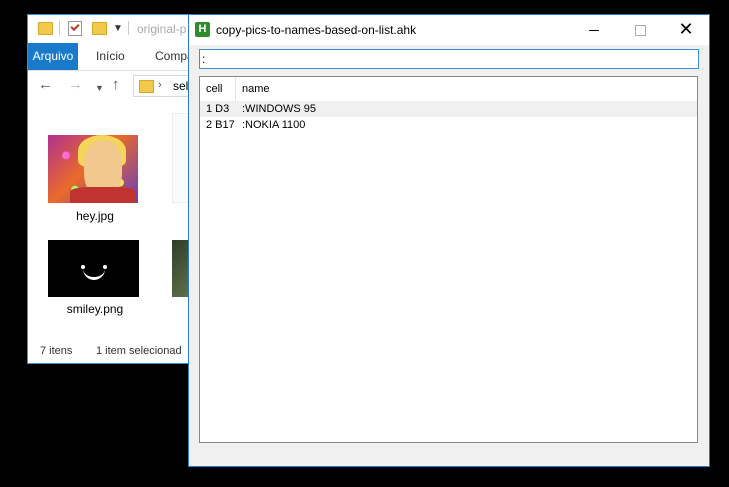 The width and height of the screenshot is (729, 487). I want to click on tab-home: Início, so click(110, 56).